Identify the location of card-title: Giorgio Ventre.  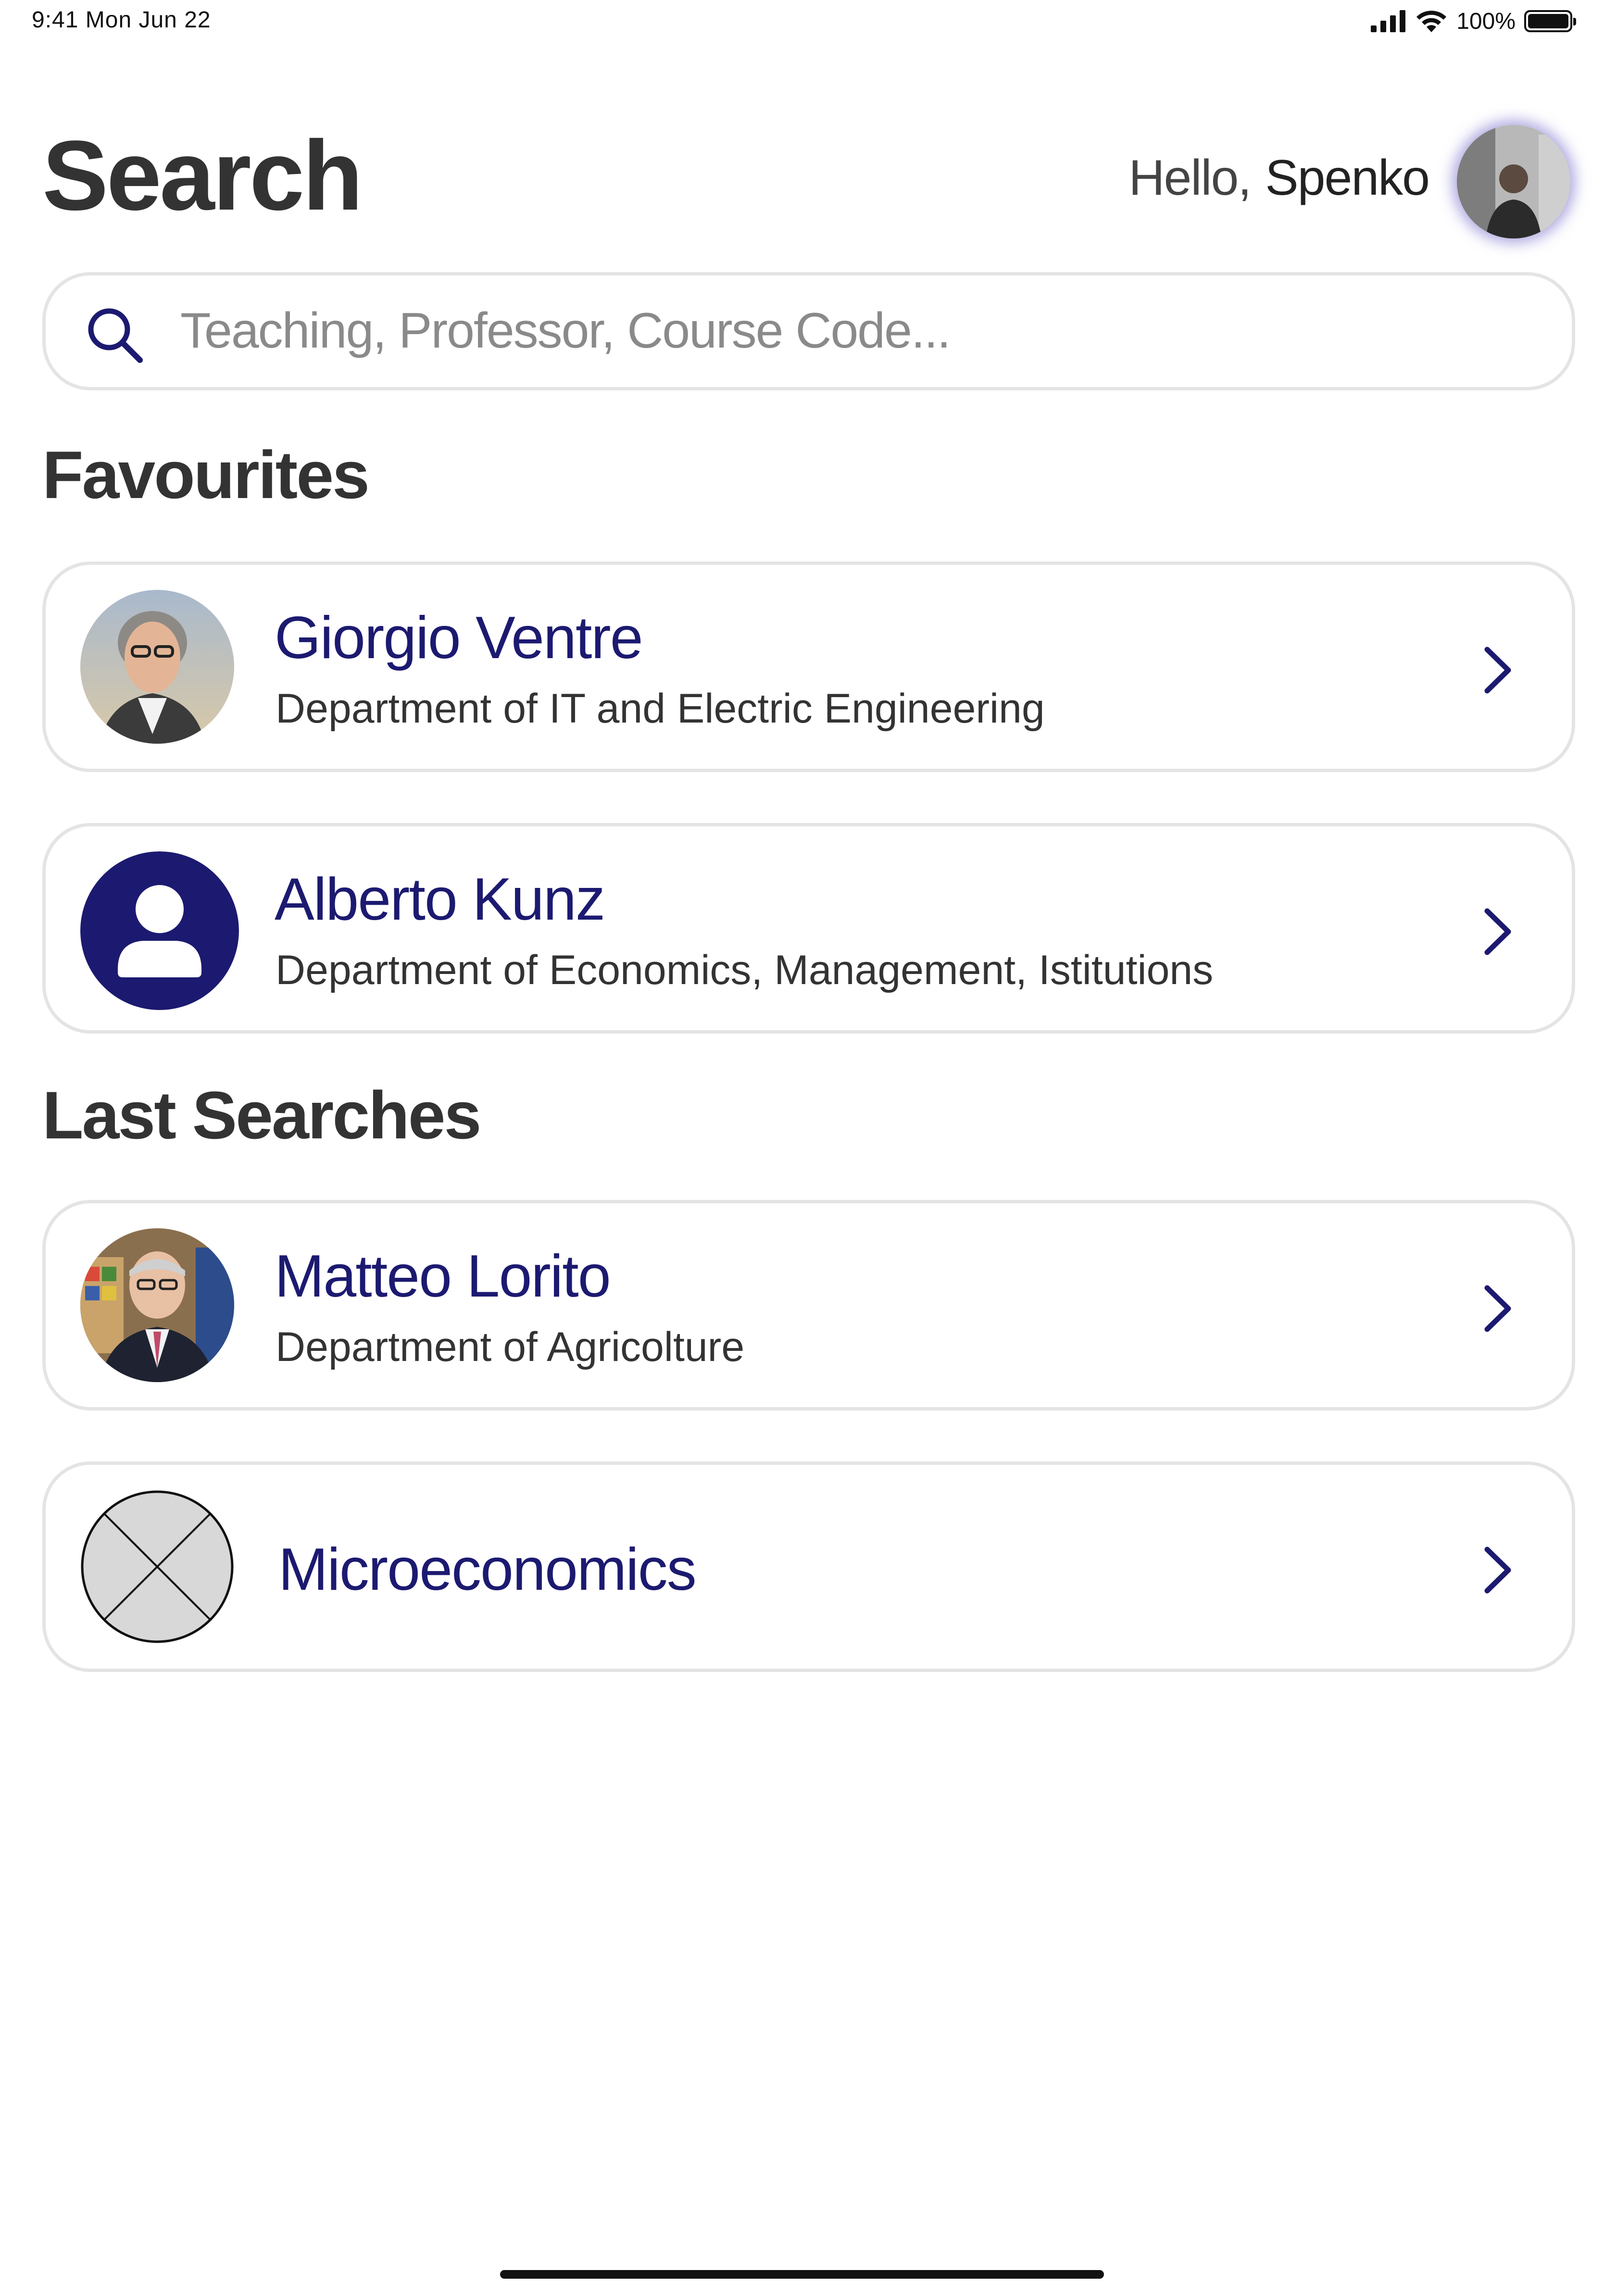
(459, 638).